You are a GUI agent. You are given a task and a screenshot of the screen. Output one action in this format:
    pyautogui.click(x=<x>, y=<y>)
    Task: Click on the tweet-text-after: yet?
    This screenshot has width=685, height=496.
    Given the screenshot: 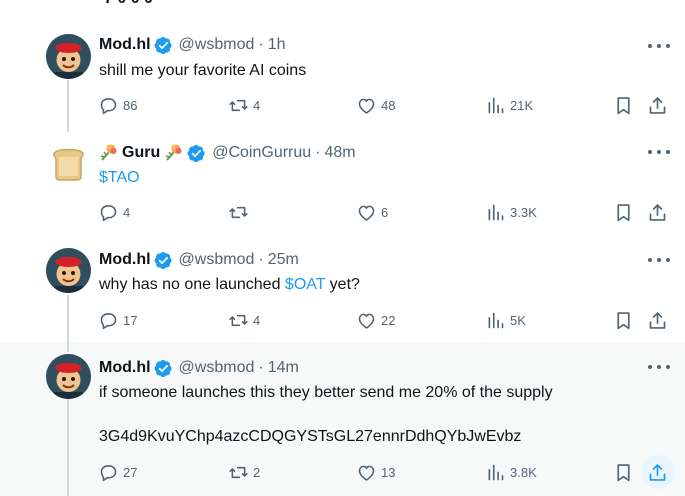 What is the action you would take?
    pyautogui.click(x=342, y=284)
    